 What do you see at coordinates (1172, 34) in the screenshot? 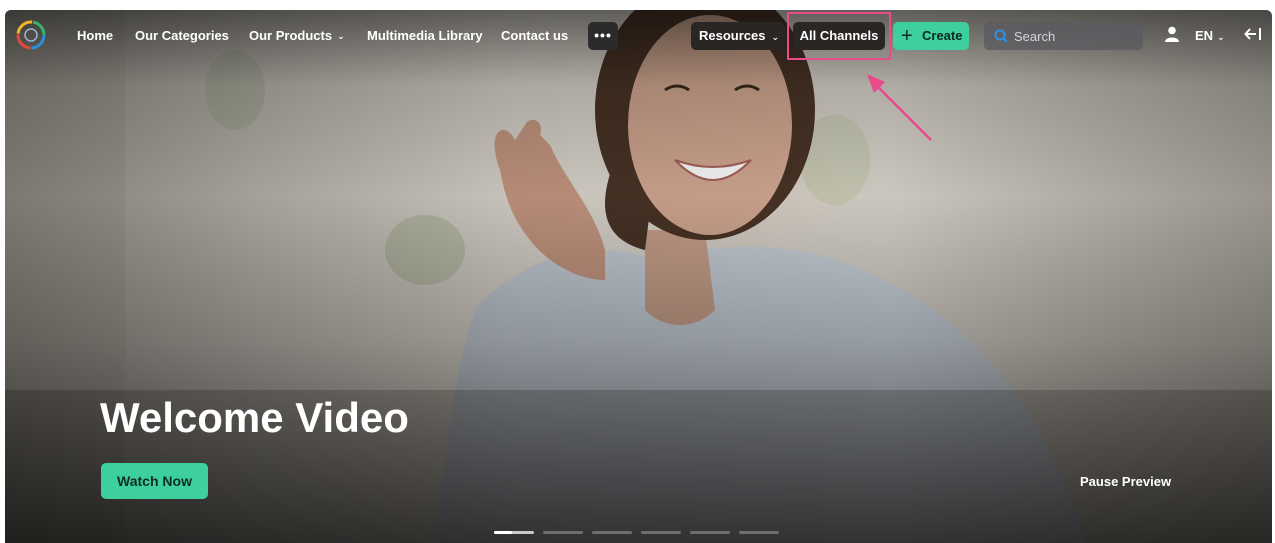
I see `user-icon` at bounding box center [1172, 34].